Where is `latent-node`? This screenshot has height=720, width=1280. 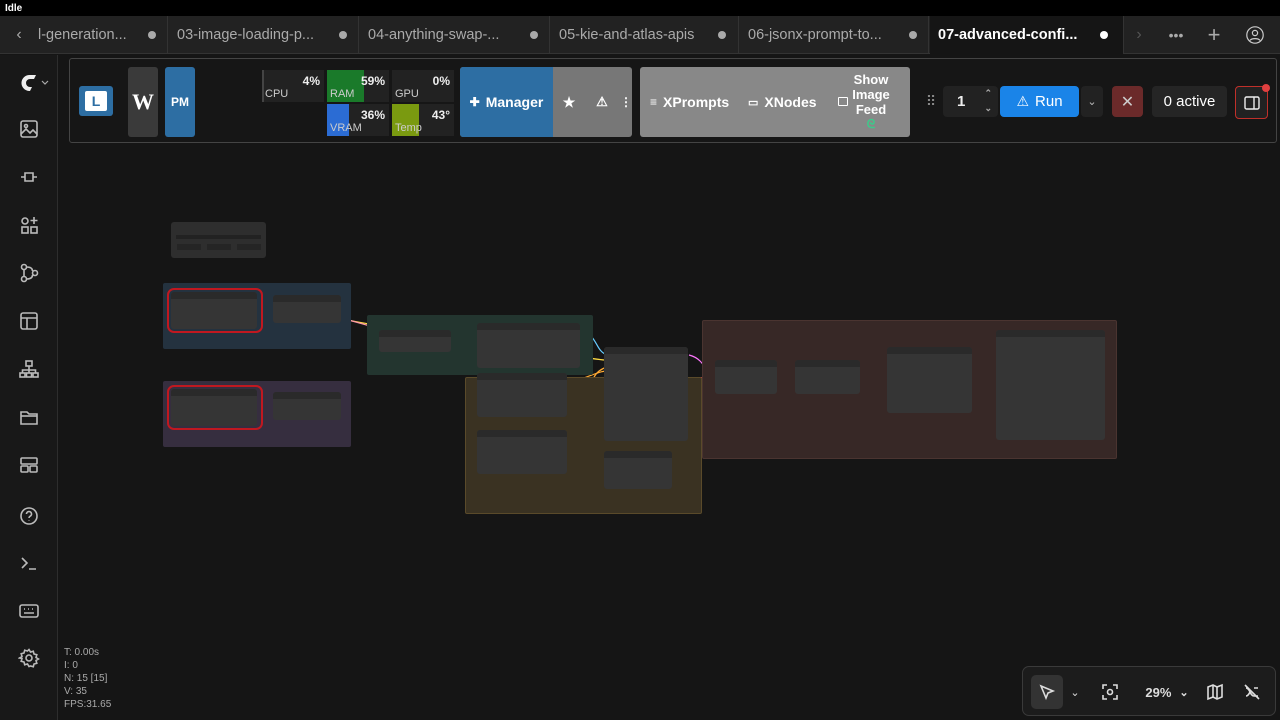
latent-node is located at coordinates (638, 470).